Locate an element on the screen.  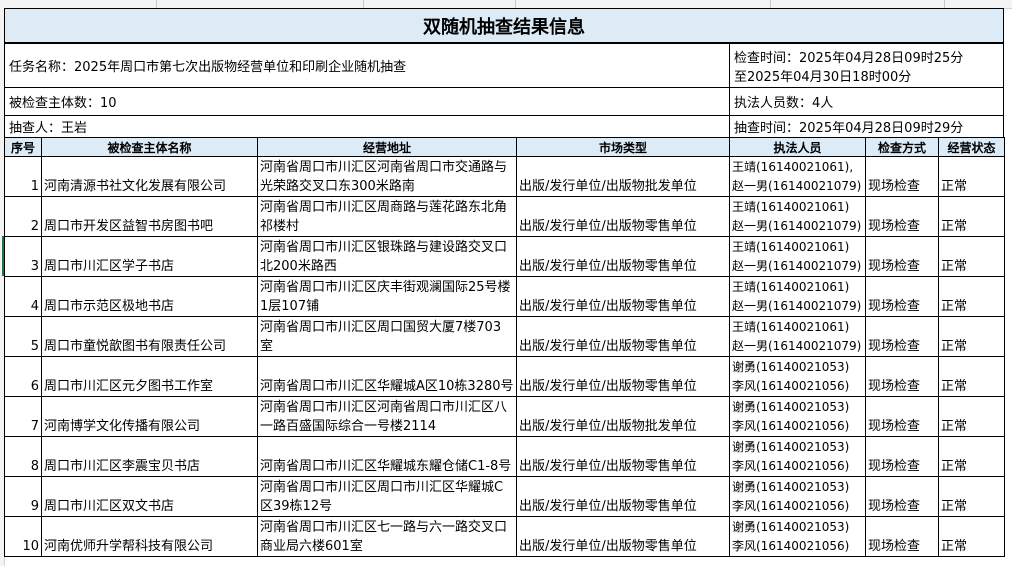
cell-subject-name: 河南博学文化传播有限公司 is located at coordinates (149, 416).